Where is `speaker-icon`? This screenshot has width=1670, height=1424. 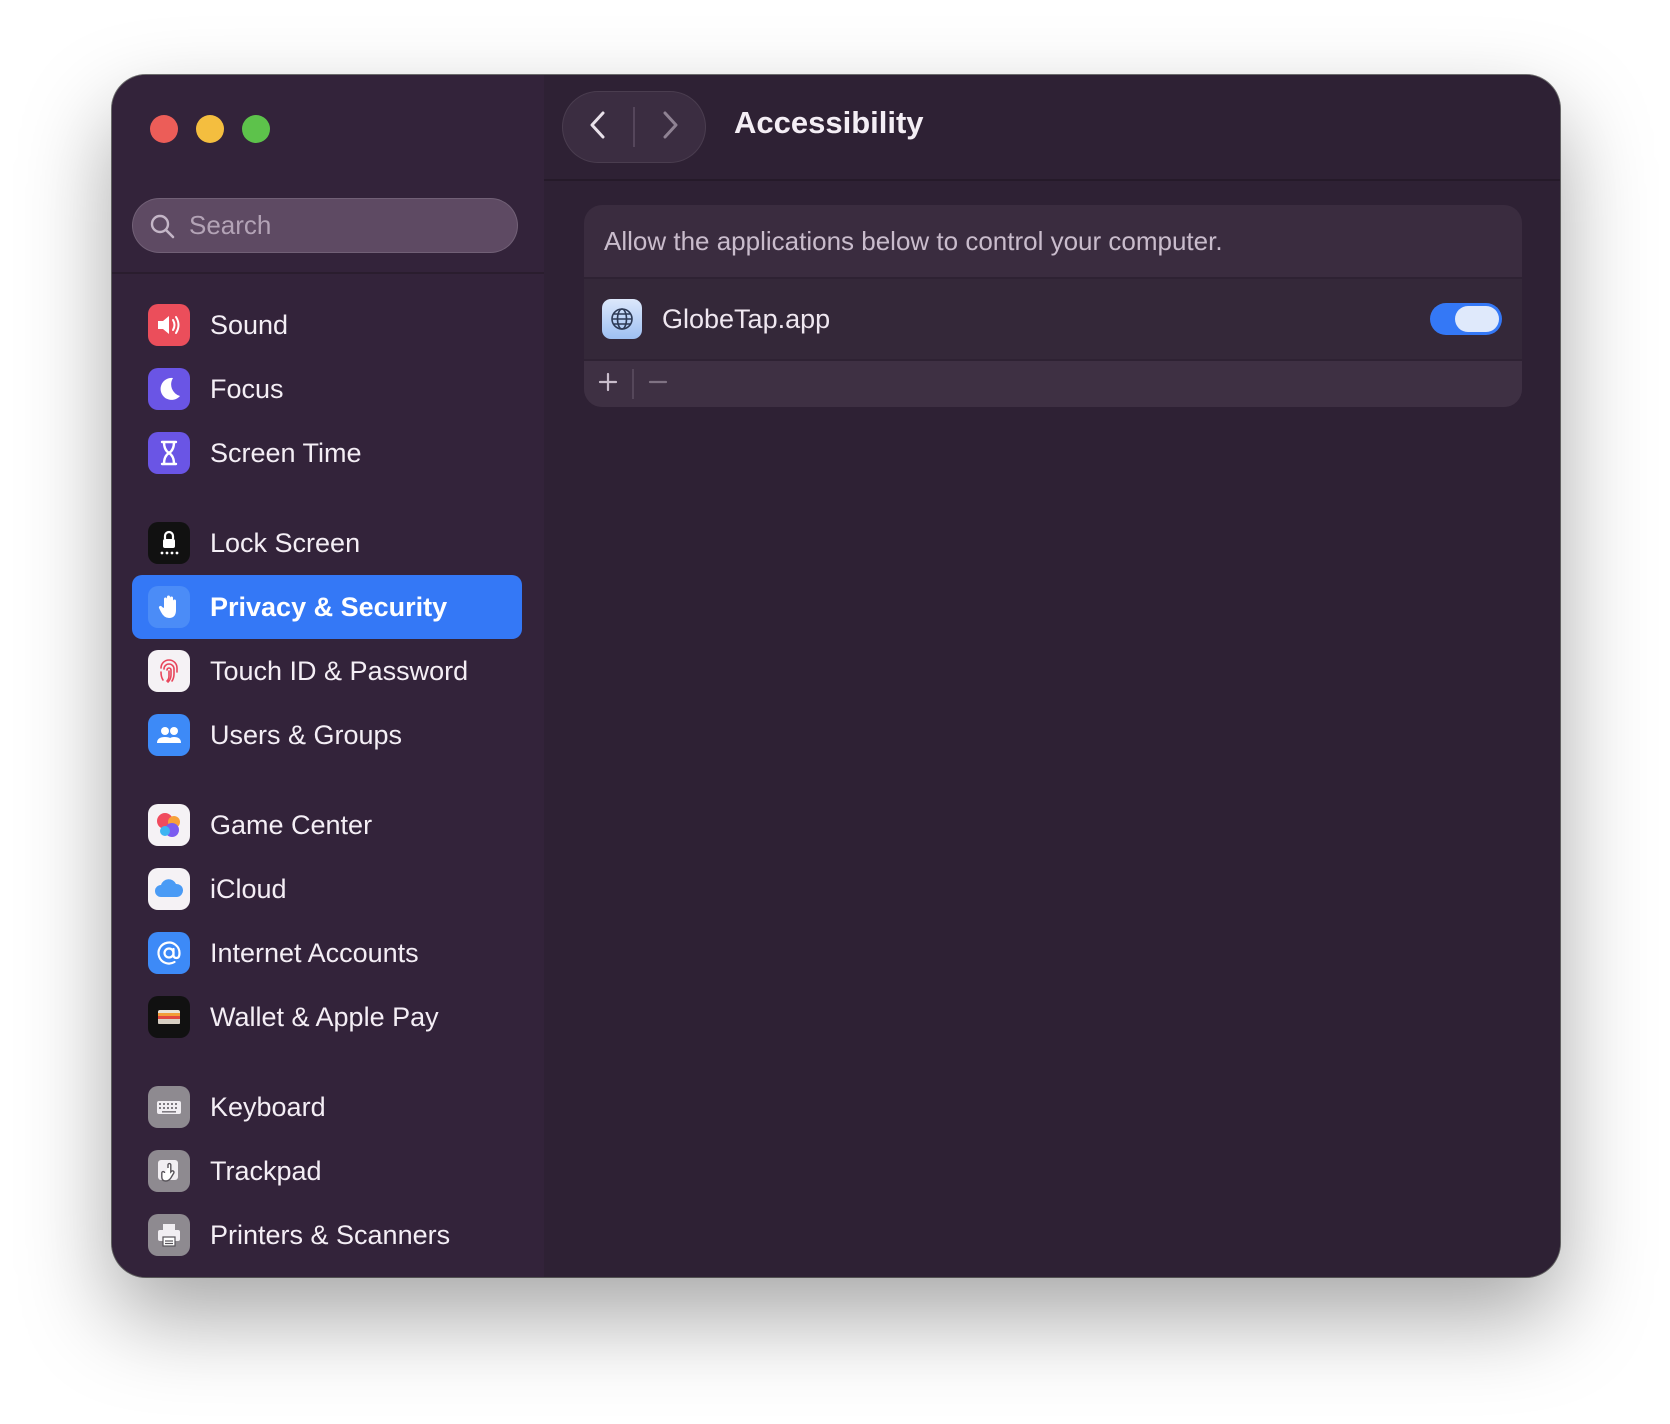 speaker-icon is located at coordinates (169, 325).